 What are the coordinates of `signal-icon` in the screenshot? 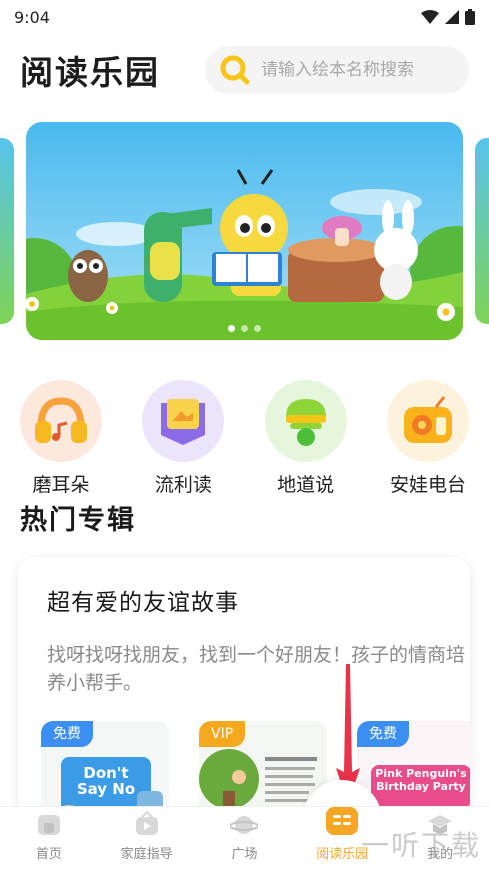 It's located at (452, 17).